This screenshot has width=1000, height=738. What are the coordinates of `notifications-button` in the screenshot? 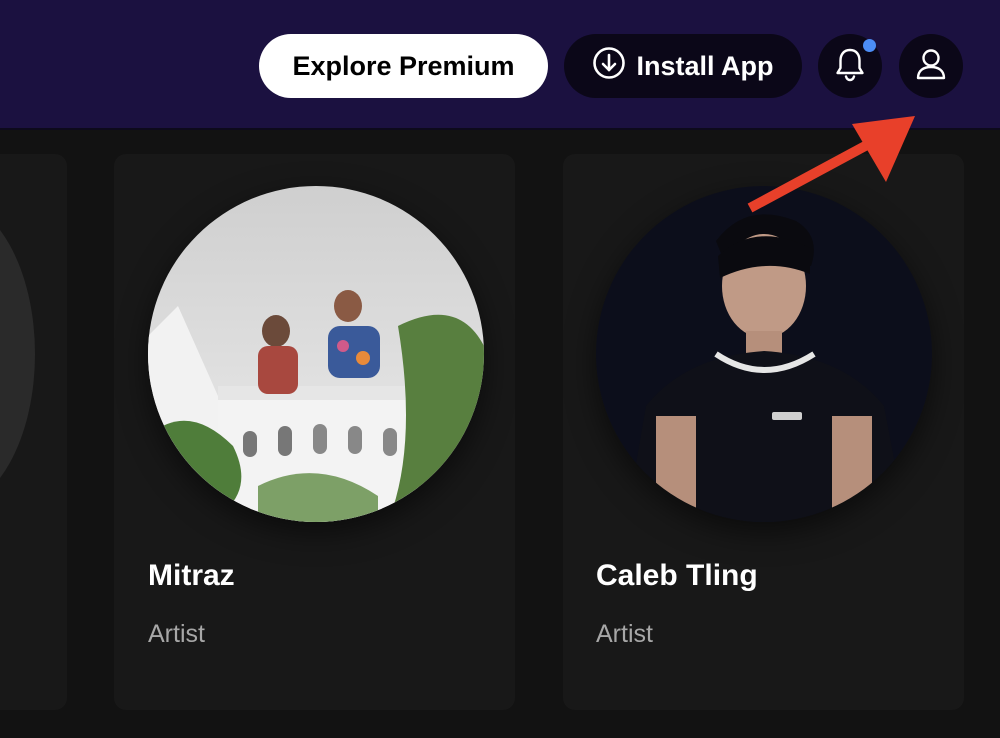 It's located at (850, 66).